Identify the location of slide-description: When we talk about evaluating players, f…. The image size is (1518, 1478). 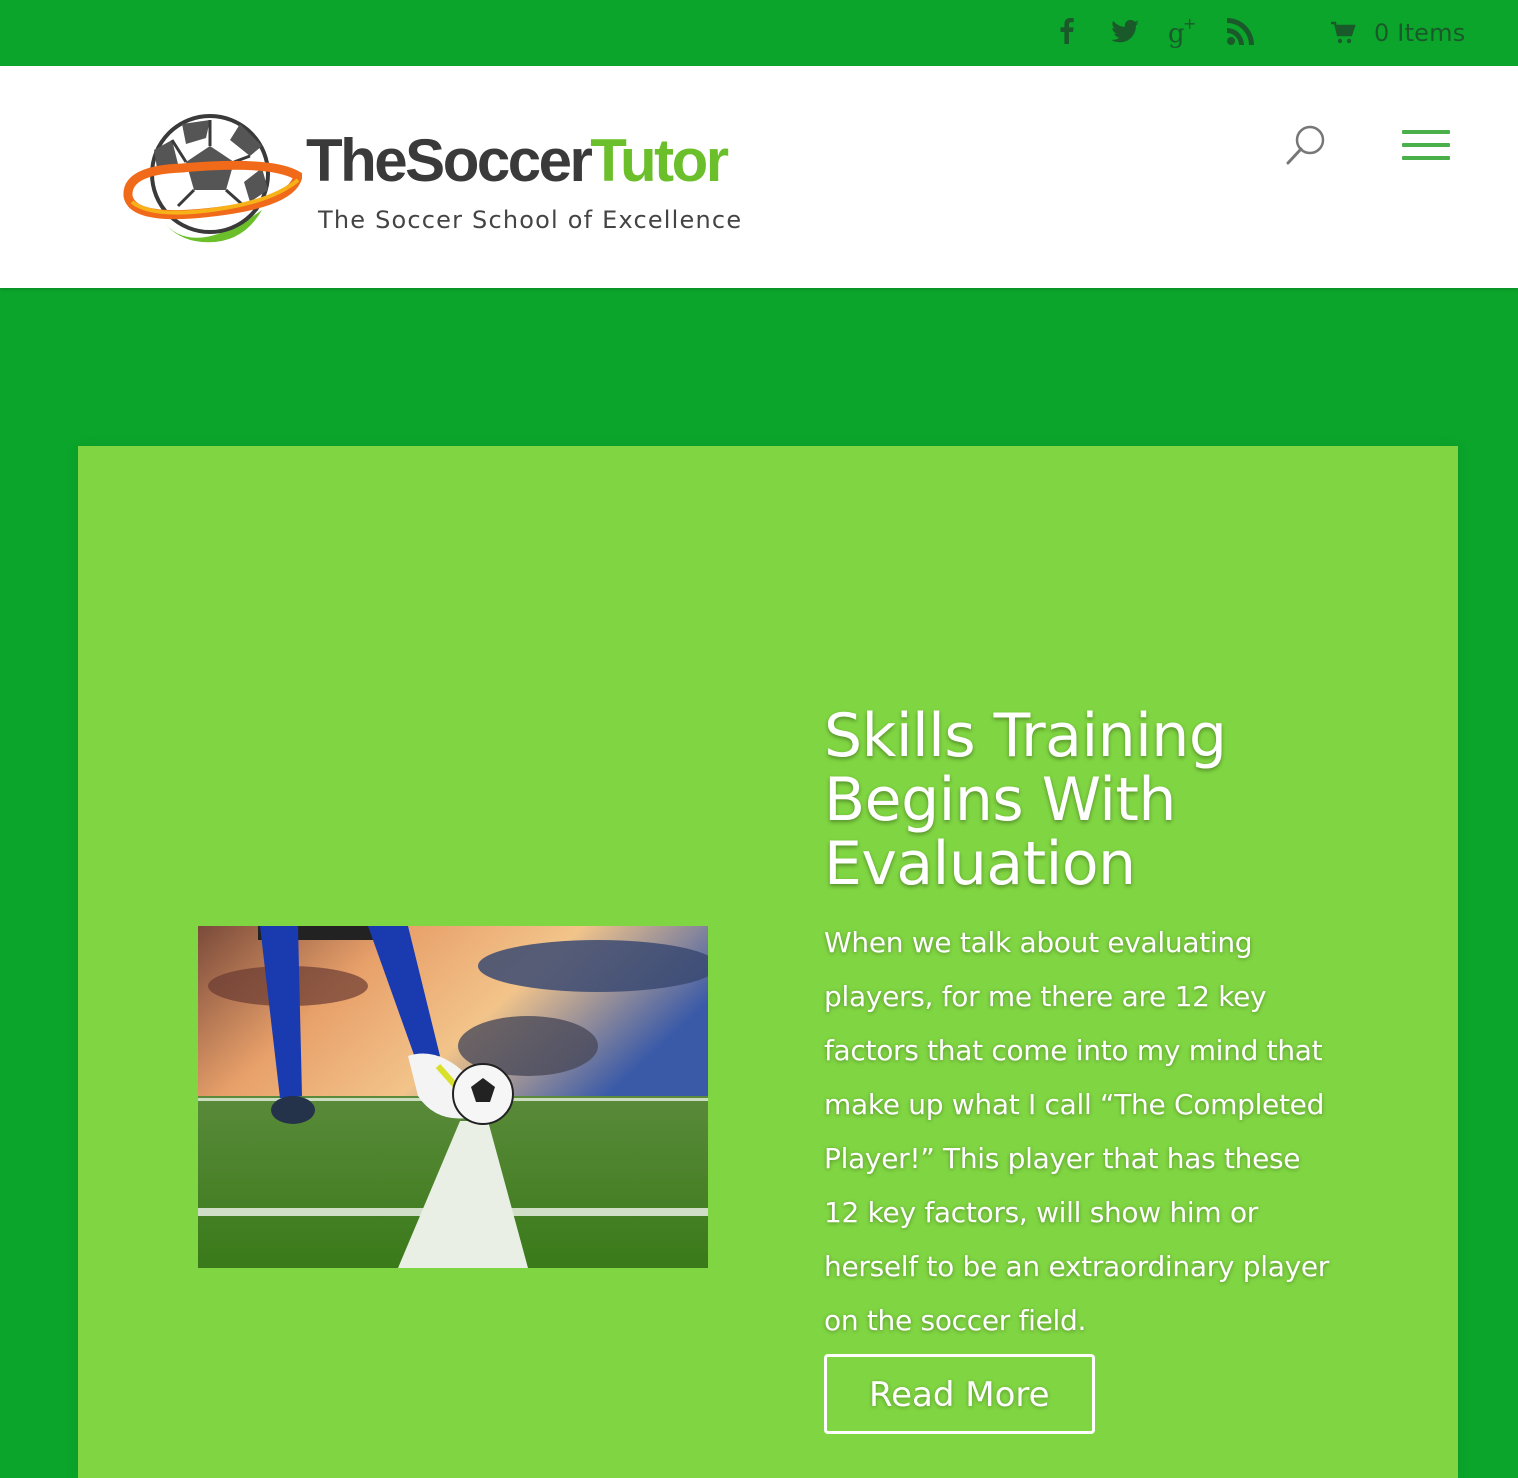
(1077, 1131).